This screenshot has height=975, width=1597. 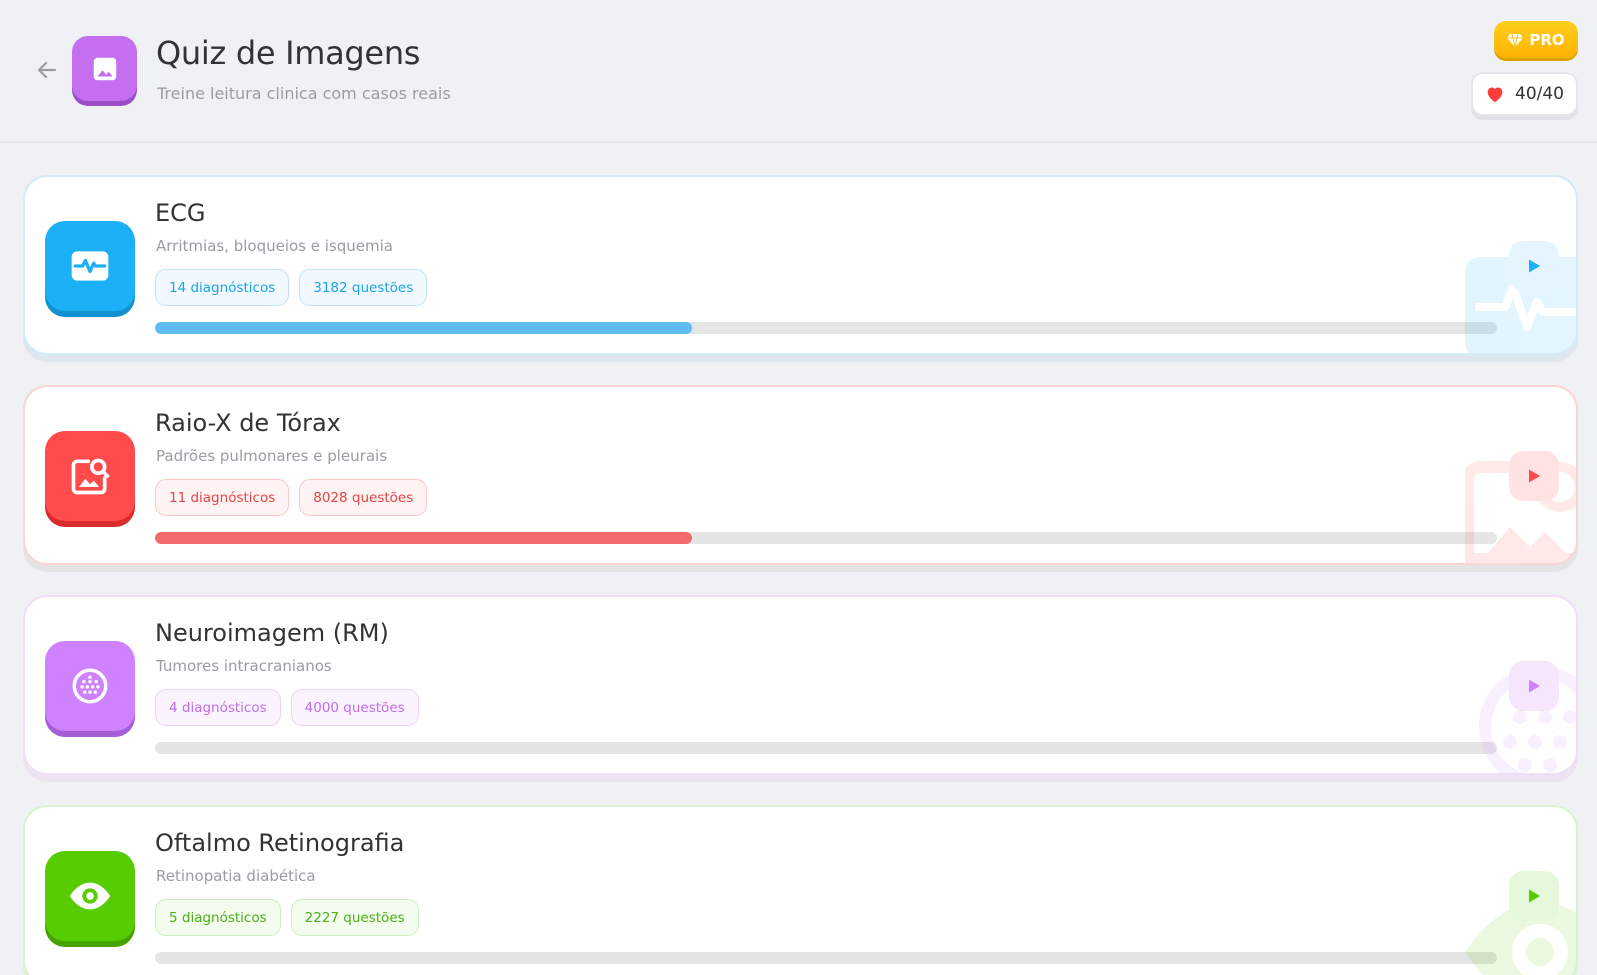 I want to click on heart-pulse-icon, so click(x=90, y=266).